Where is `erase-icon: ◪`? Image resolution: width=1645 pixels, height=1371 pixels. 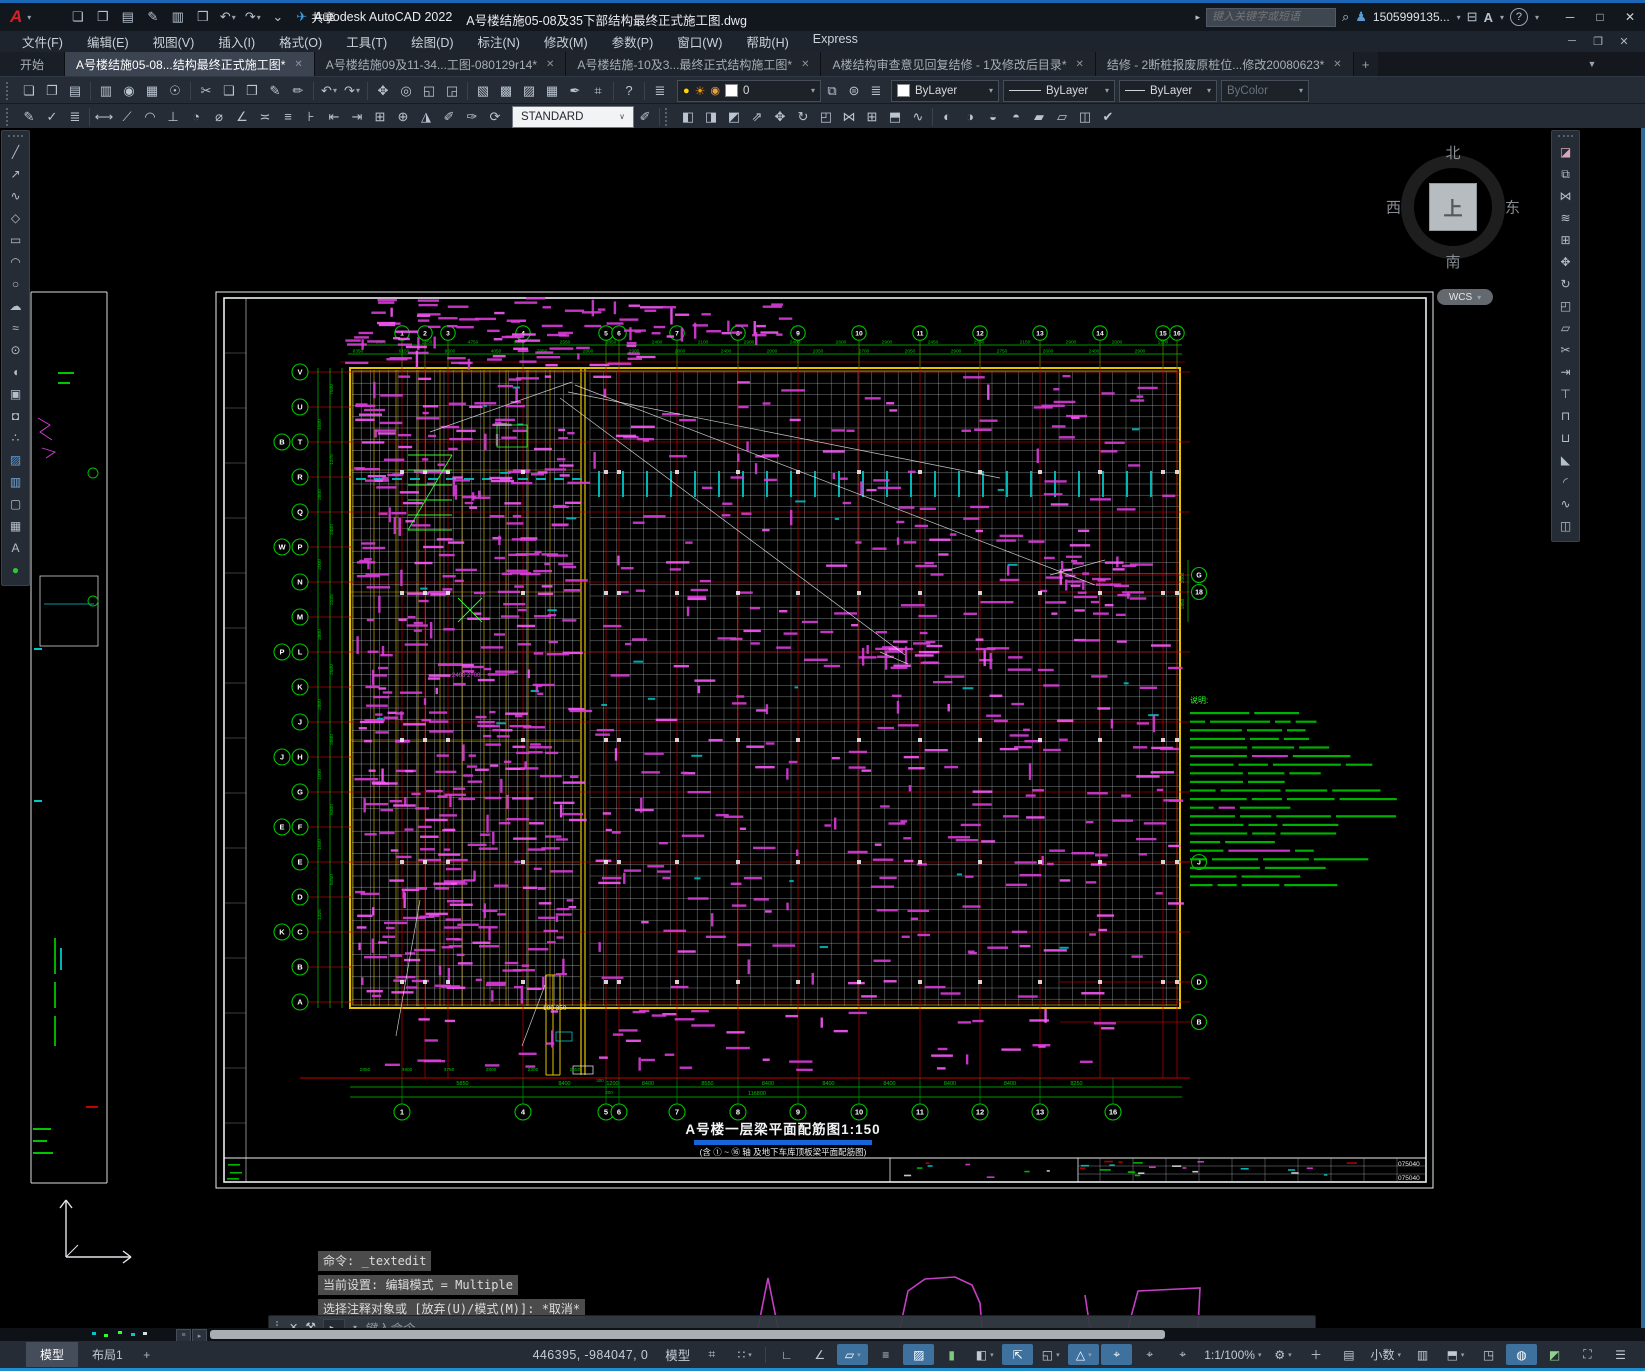
erase-icon: ◪ is located at coordinates (1565, 152).